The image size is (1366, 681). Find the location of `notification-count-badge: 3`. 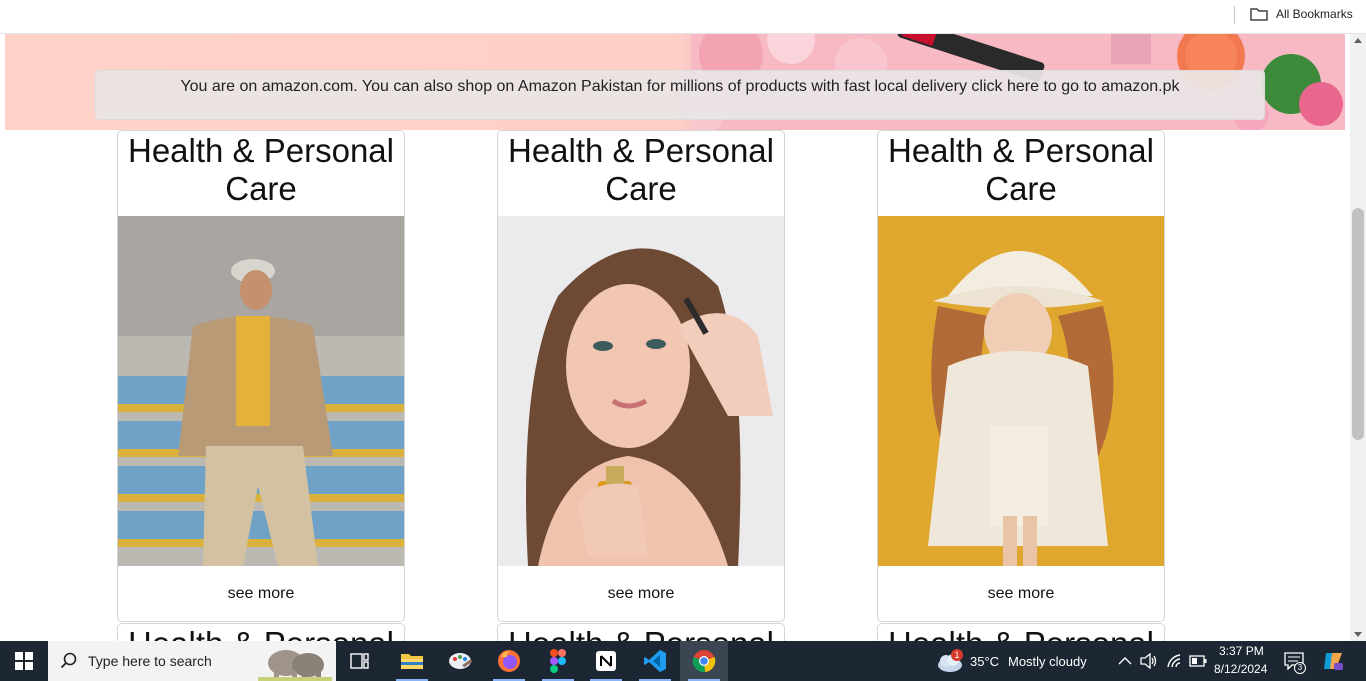

notification-count-badge: 3 is located at coordinates (1300, 668).